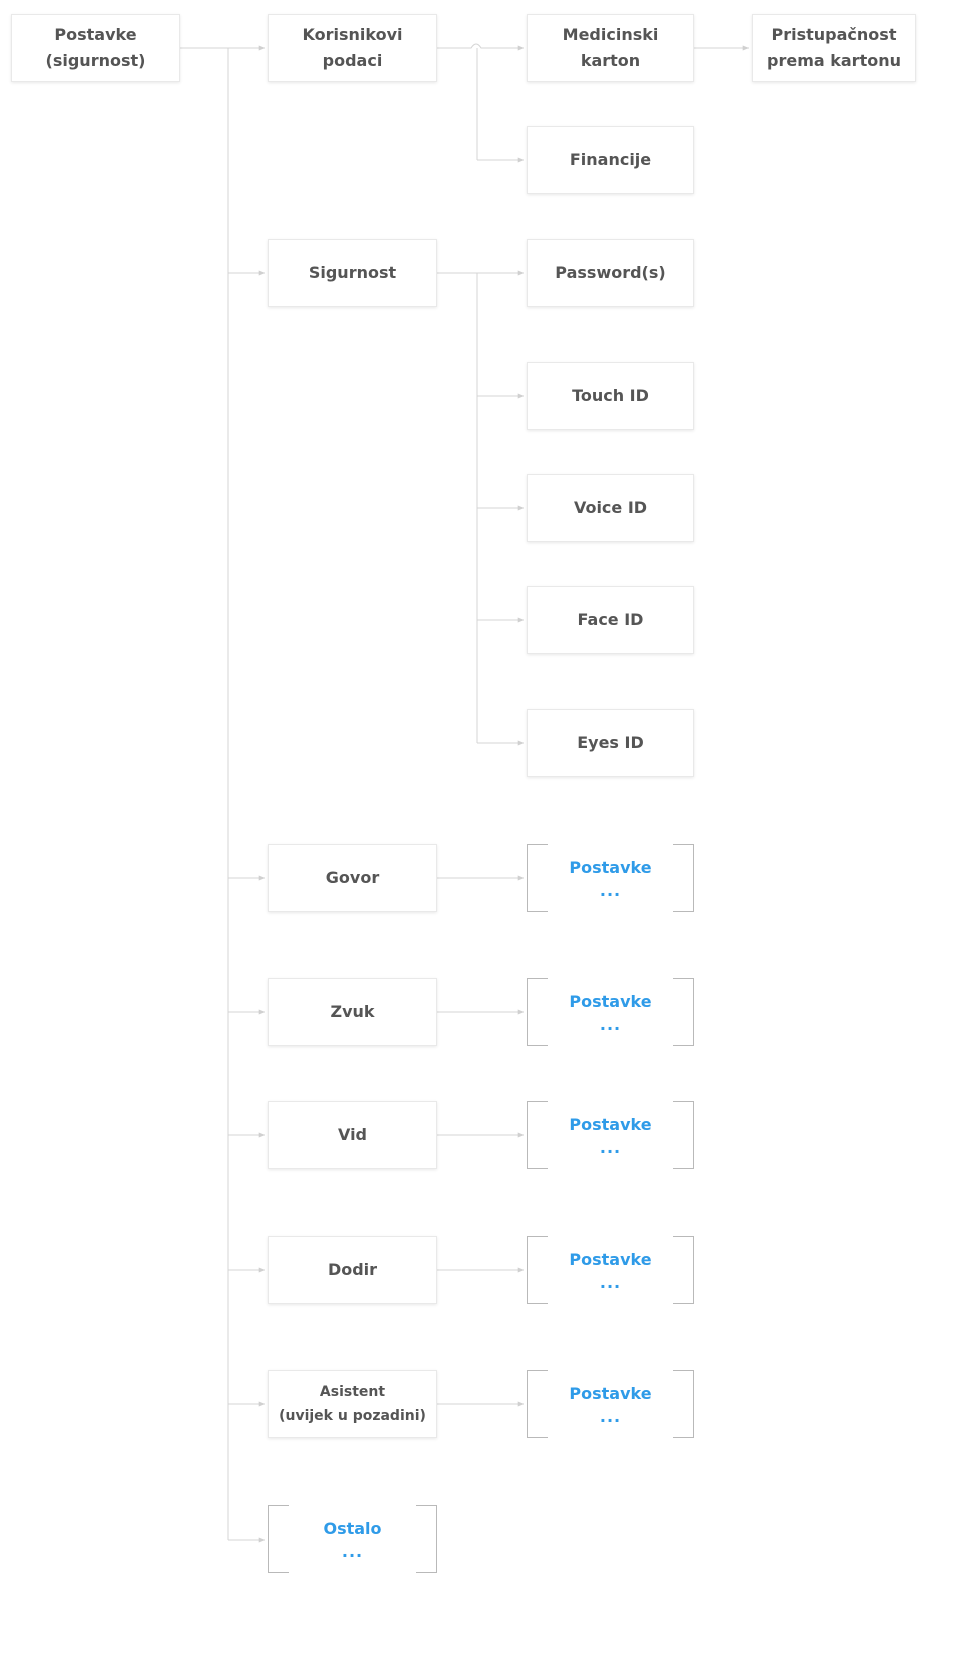 The image size is (965, 1663). What do you see at coordinates (95, 34) in the screenshot?
I see `node-label-line: Postavke` at bounding box center [95, 34].